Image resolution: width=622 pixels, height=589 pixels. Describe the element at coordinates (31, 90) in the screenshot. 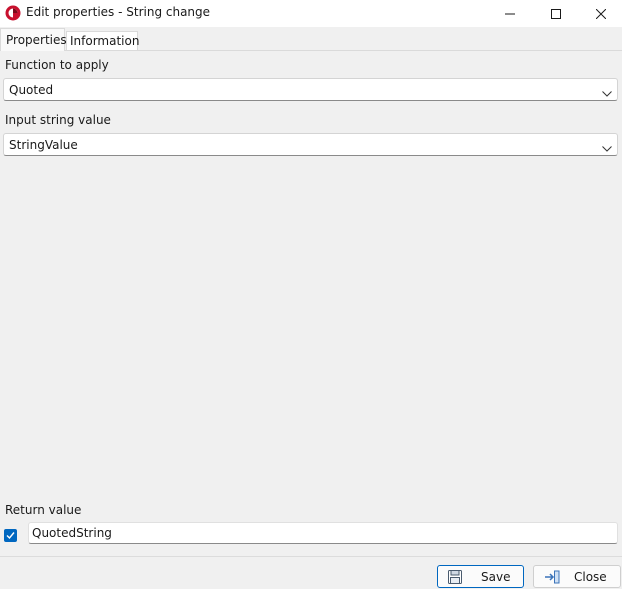

I see `function-select-value: Quoted` at that location.